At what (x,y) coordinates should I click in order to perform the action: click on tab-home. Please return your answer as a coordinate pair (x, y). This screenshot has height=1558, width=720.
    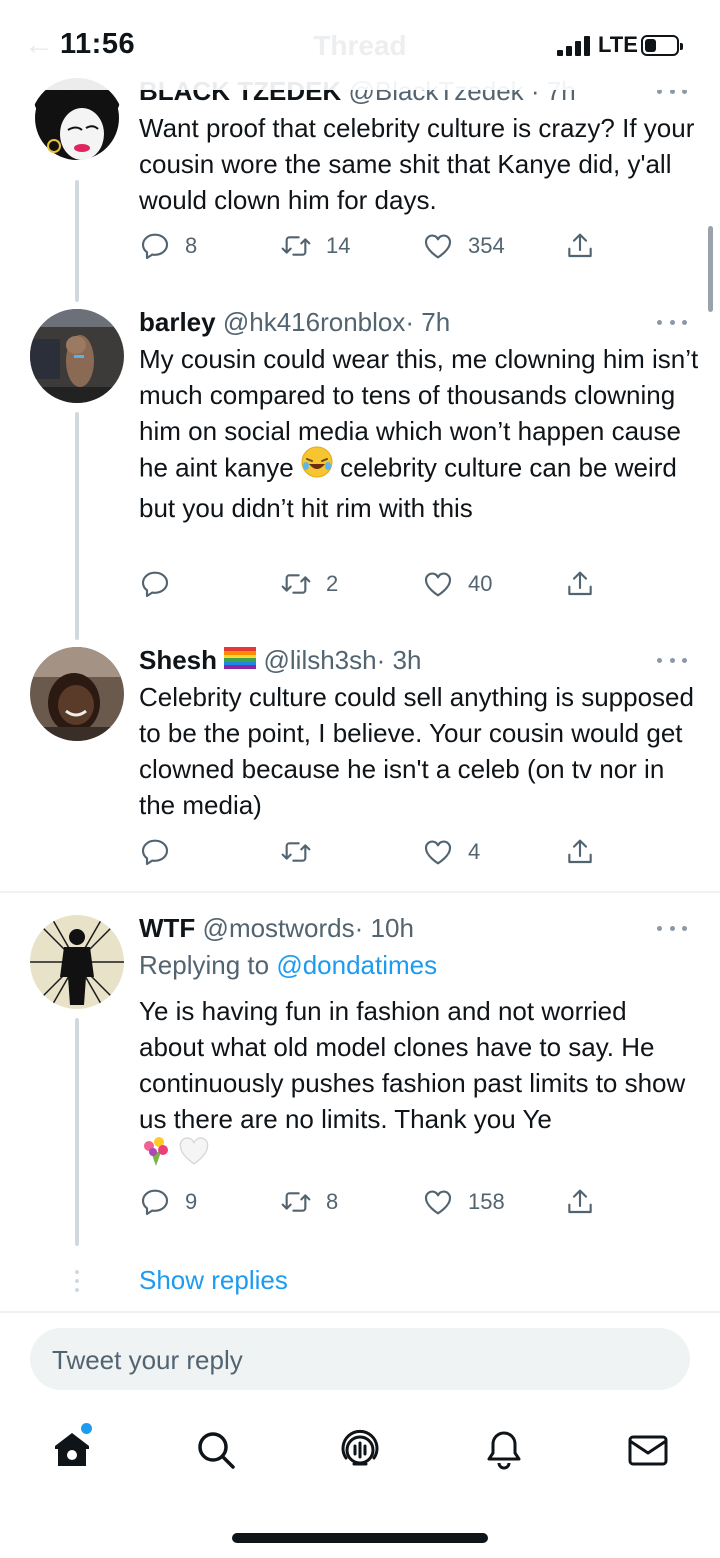
    Looking at the image, I should click on (72, 1450).